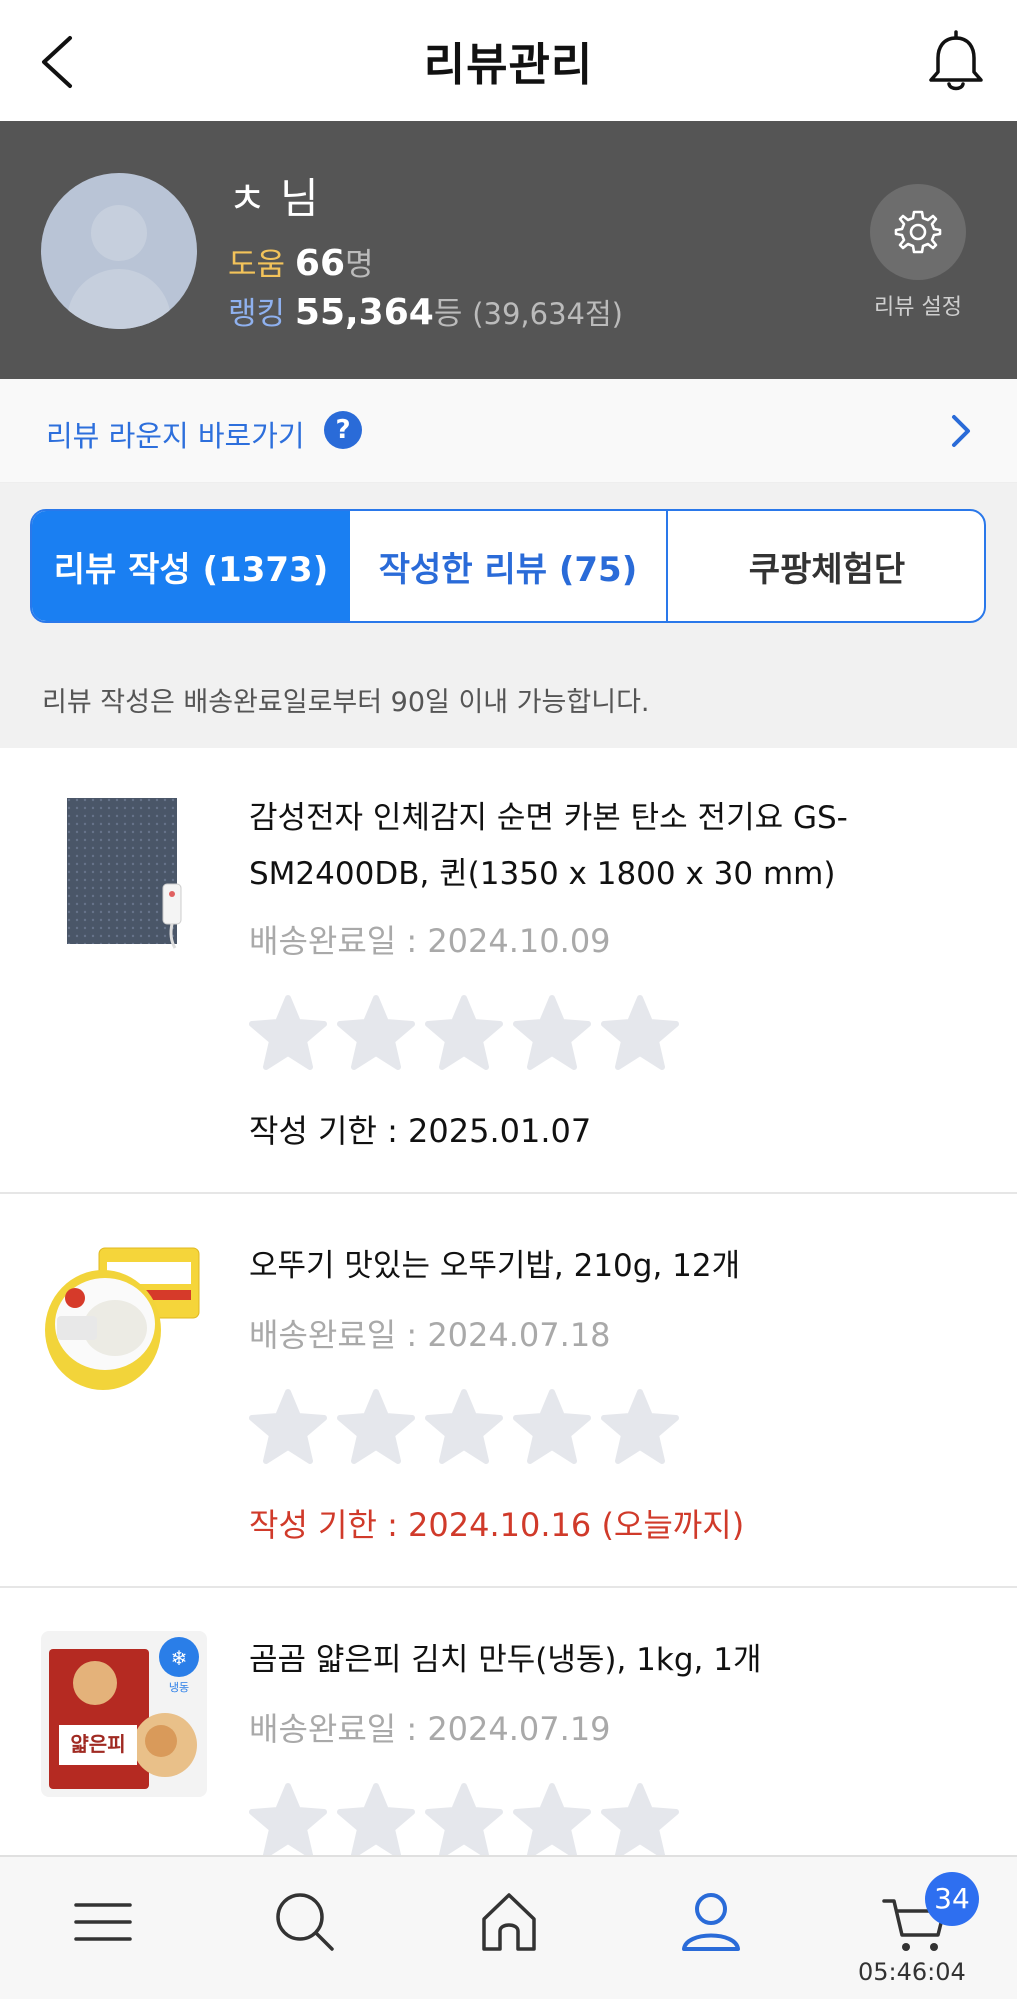  I want to click on cart-count-badge: 34, so click(952, 1899).